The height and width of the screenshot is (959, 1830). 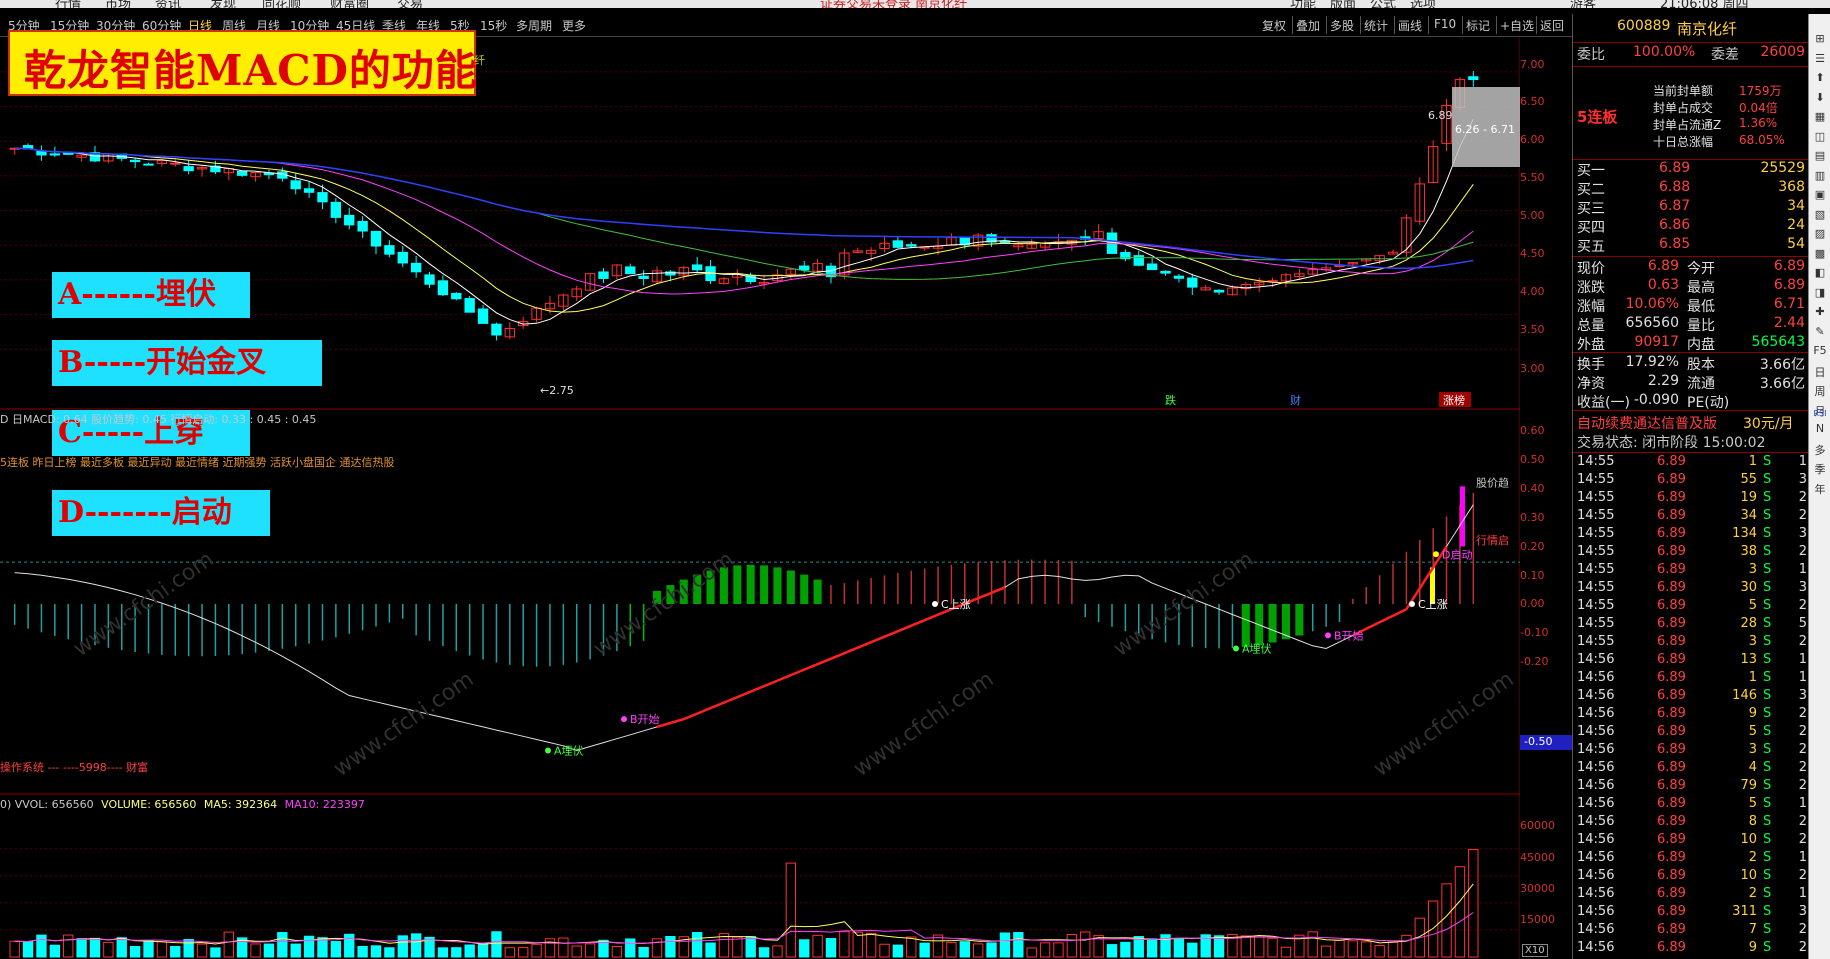 What do you see at coordinates (1820, 390) in the screenshot?
I see `sidebar-icon: 周` at bounding box center [1820, 390].